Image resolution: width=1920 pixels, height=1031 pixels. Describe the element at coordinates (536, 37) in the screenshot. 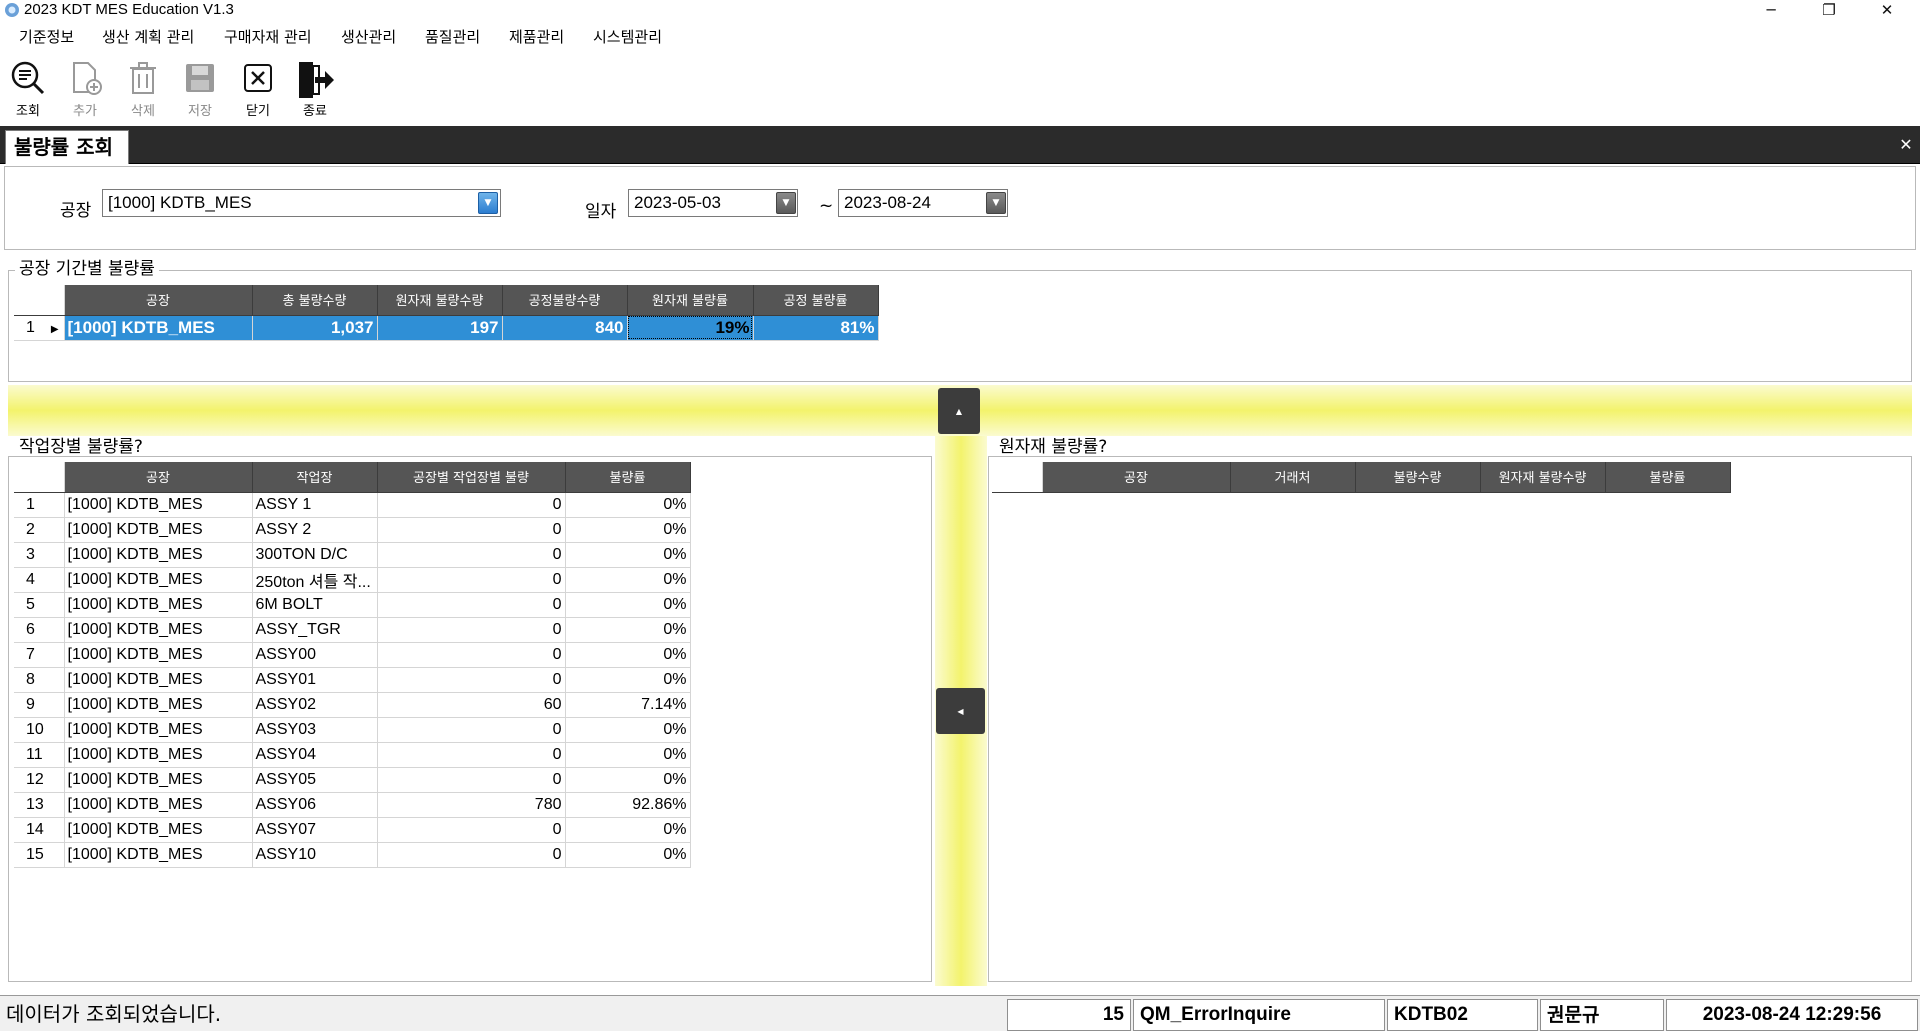

I see `menu-product: 제품관리` at that location.